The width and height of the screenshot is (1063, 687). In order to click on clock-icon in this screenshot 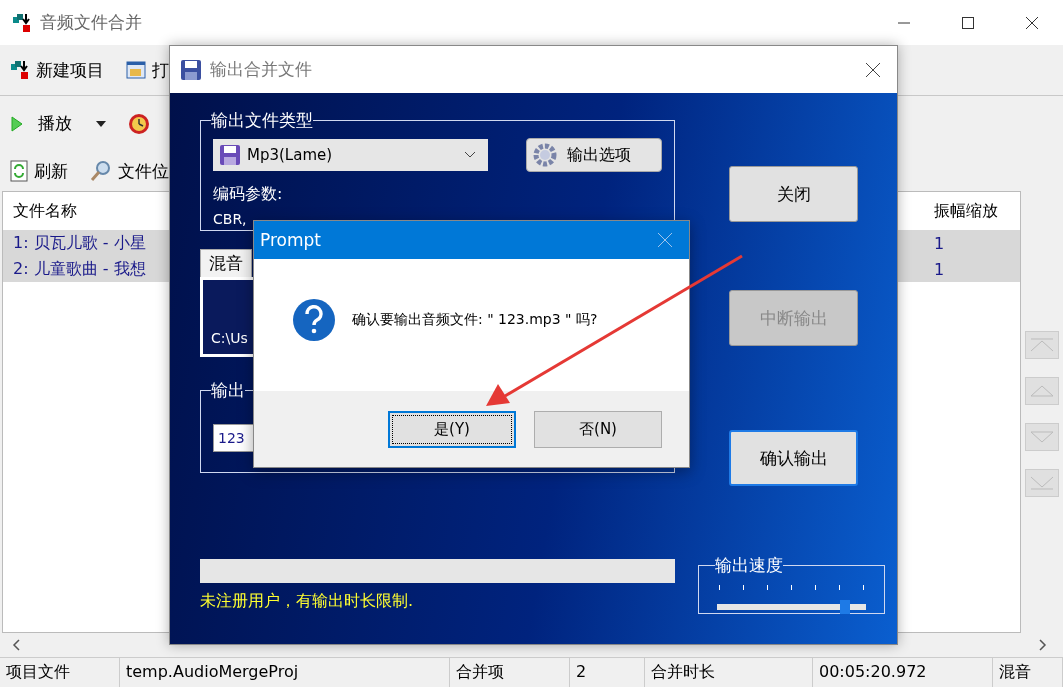, I will do `click(139, 123)`.